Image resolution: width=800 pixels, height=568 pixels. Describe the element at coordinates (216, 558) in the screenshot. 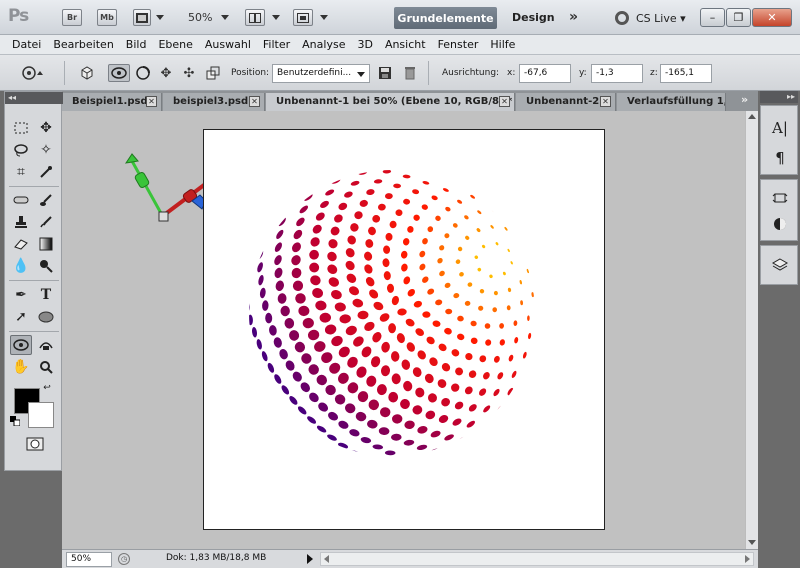

I see `document-size-info: Dok: 1,83 MB/18,8 MB` at that location.